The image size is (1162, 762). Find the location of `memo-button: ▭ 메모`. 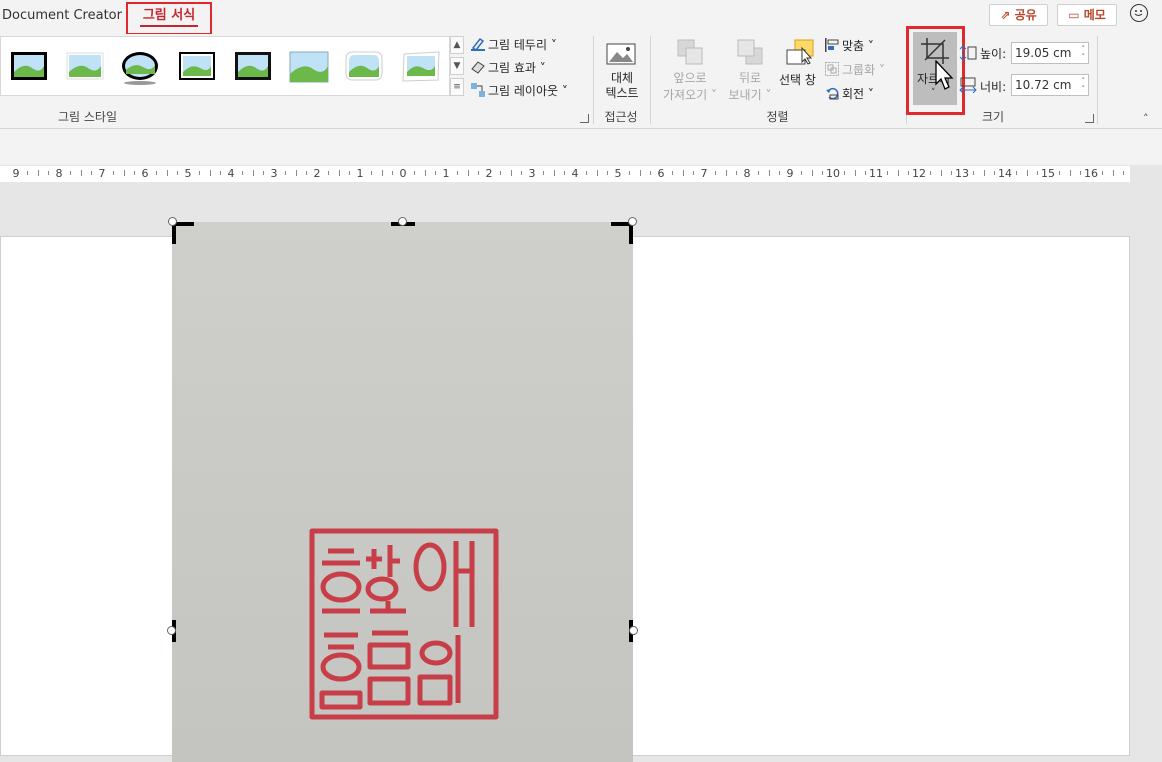

memo-button: ▭ 메모 is located at coordinates (1087, 15).